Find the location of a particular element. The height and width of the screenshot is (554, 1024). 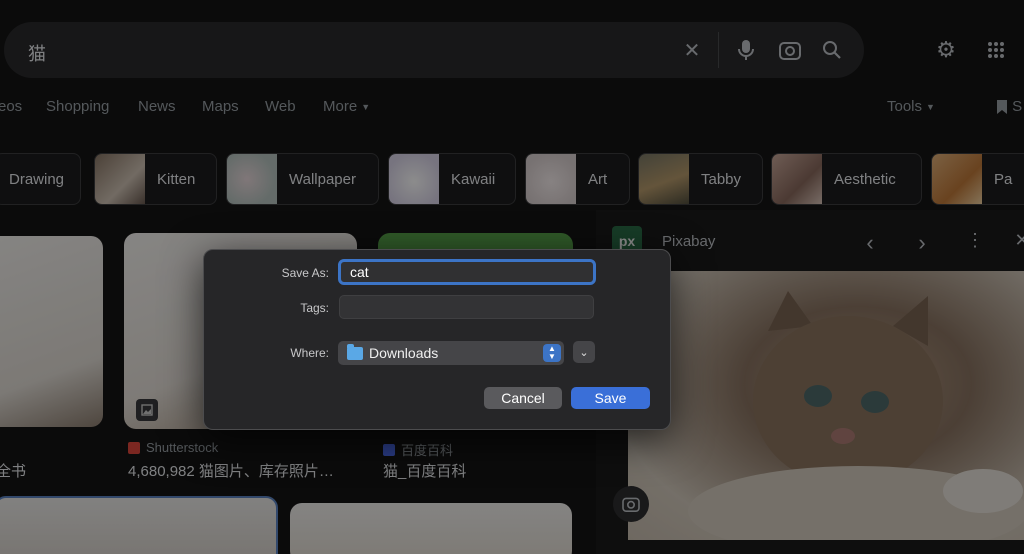

tags-label: Tags: is located at coordinates (314, 308).